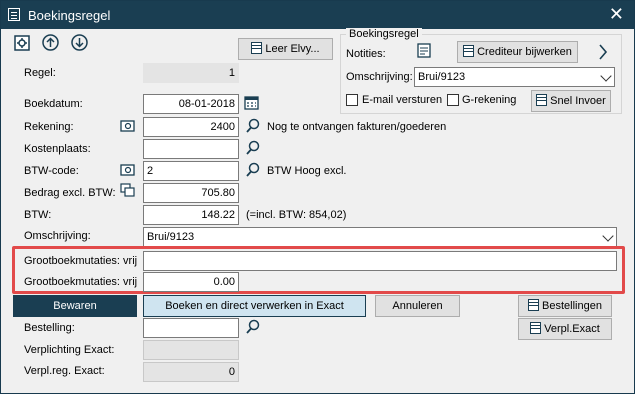 This screenshot has height=394, width=635. What do you see at coordinates (191, 149) in the screenshot?
I see `kostenplaats-field` at bounding box center [191, 149].